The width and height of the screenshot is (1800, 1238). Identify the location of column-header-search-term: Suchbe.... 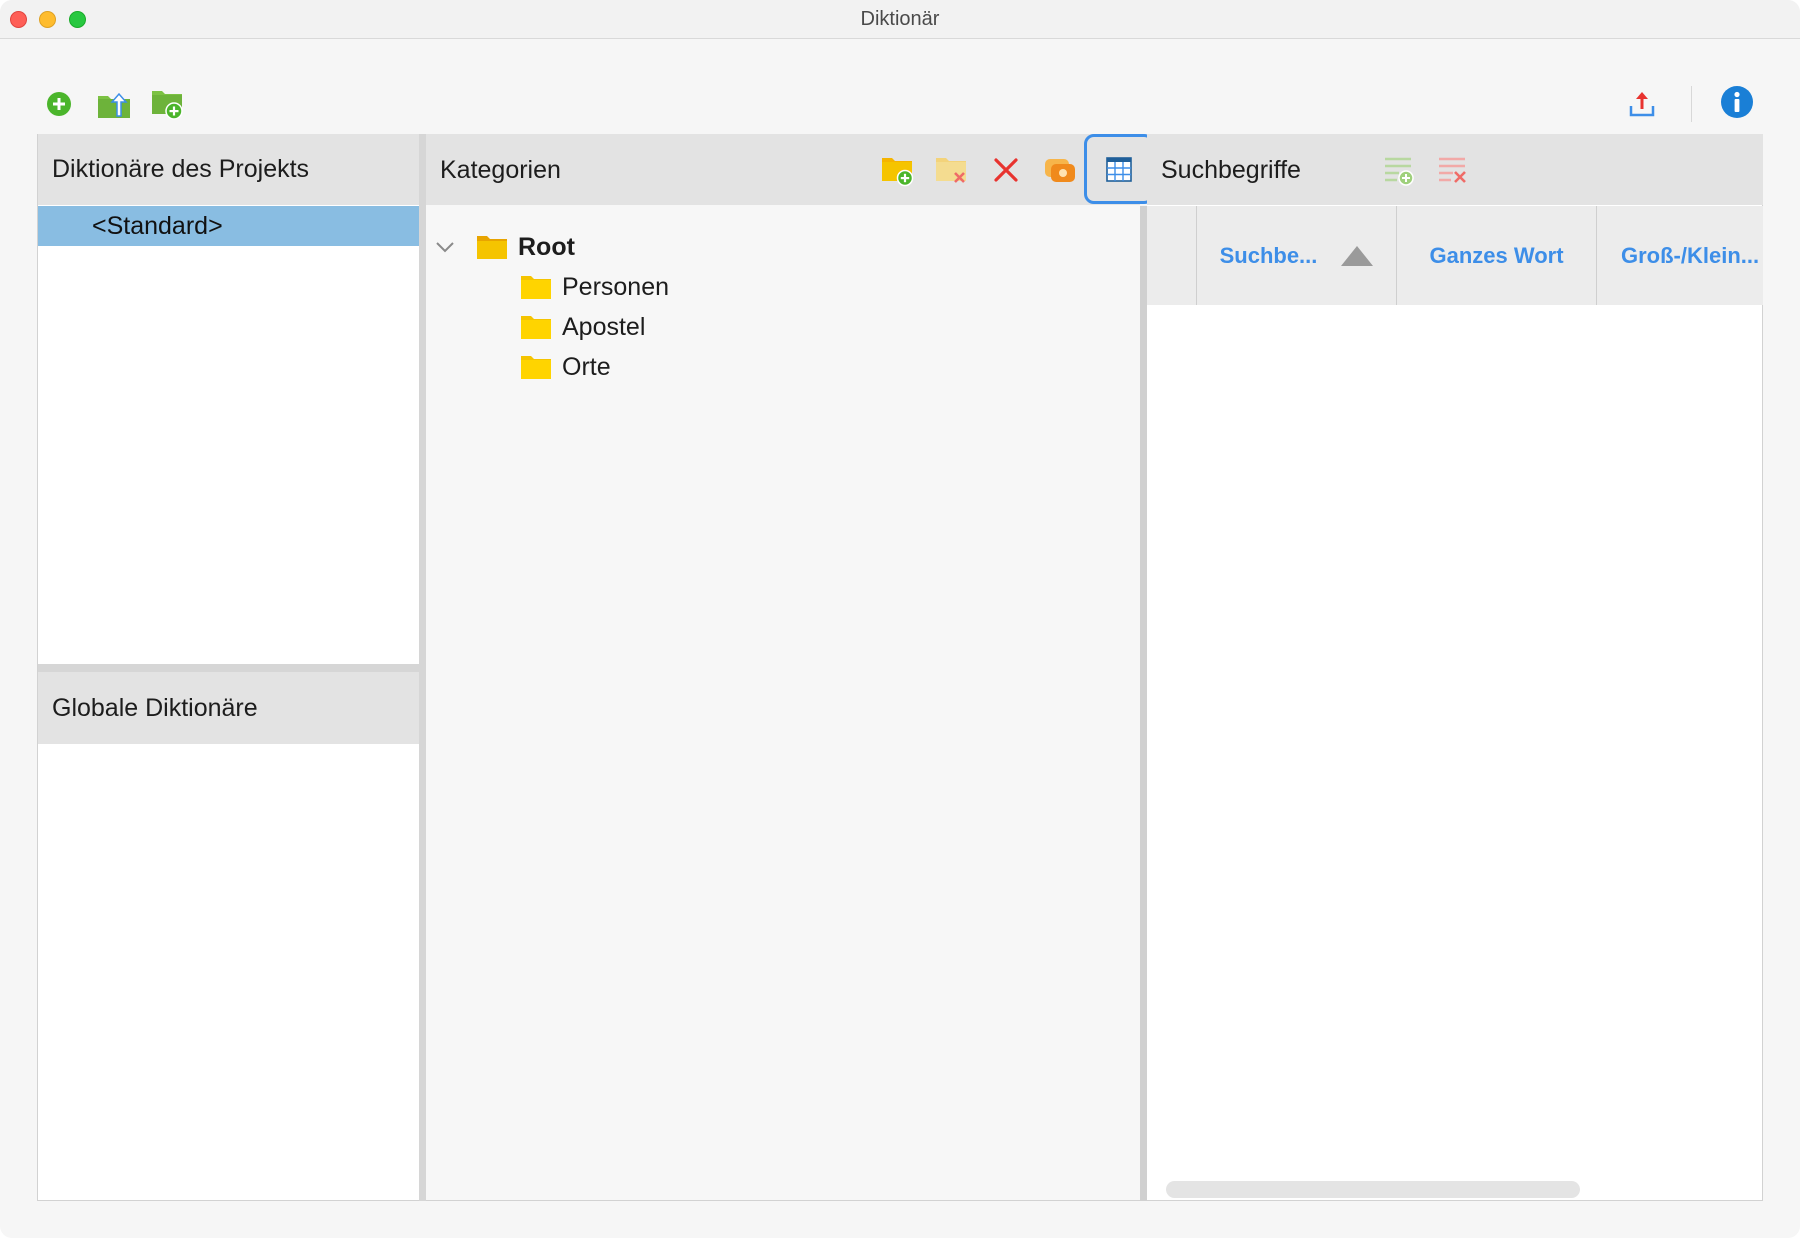
(1296, 255).